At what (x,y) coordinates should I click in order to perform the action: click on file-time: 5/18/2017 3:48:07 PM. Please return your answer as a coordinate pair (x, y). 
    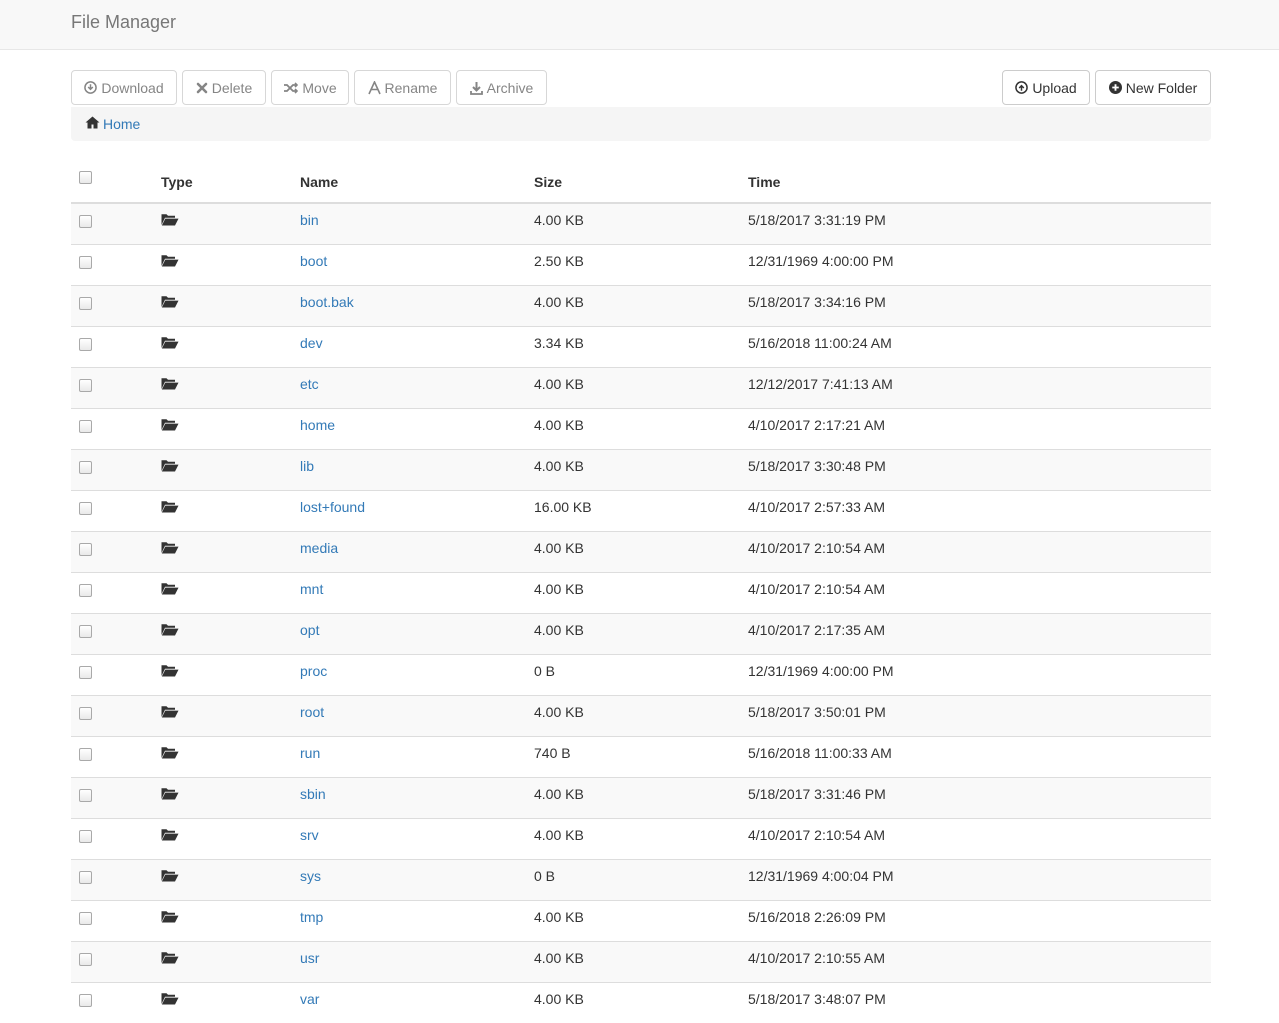
    Looking at the image, I should click on (817, 998).